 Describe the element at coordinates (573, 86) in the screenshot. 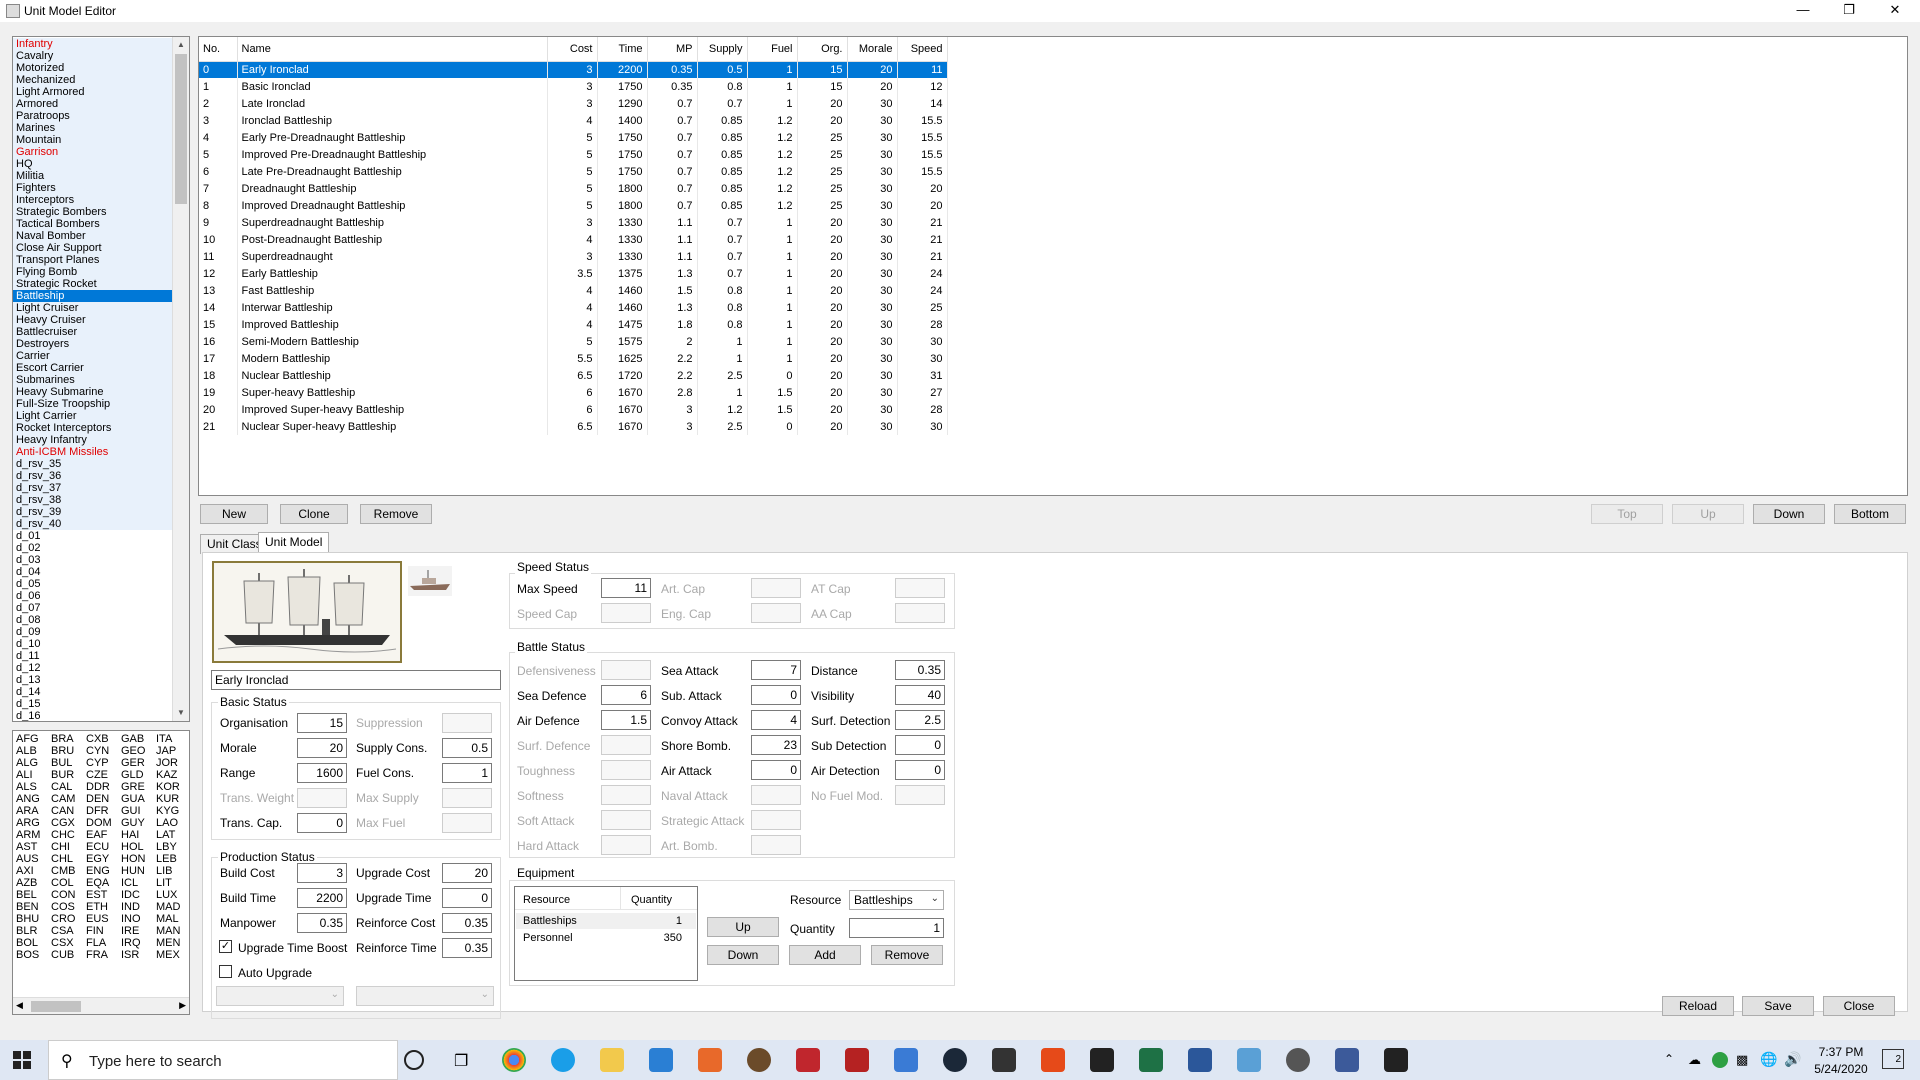

I see `table-row: 1 Basic Ironclad 3 1750 0.35 0.8 1 15 20 12` at that location.